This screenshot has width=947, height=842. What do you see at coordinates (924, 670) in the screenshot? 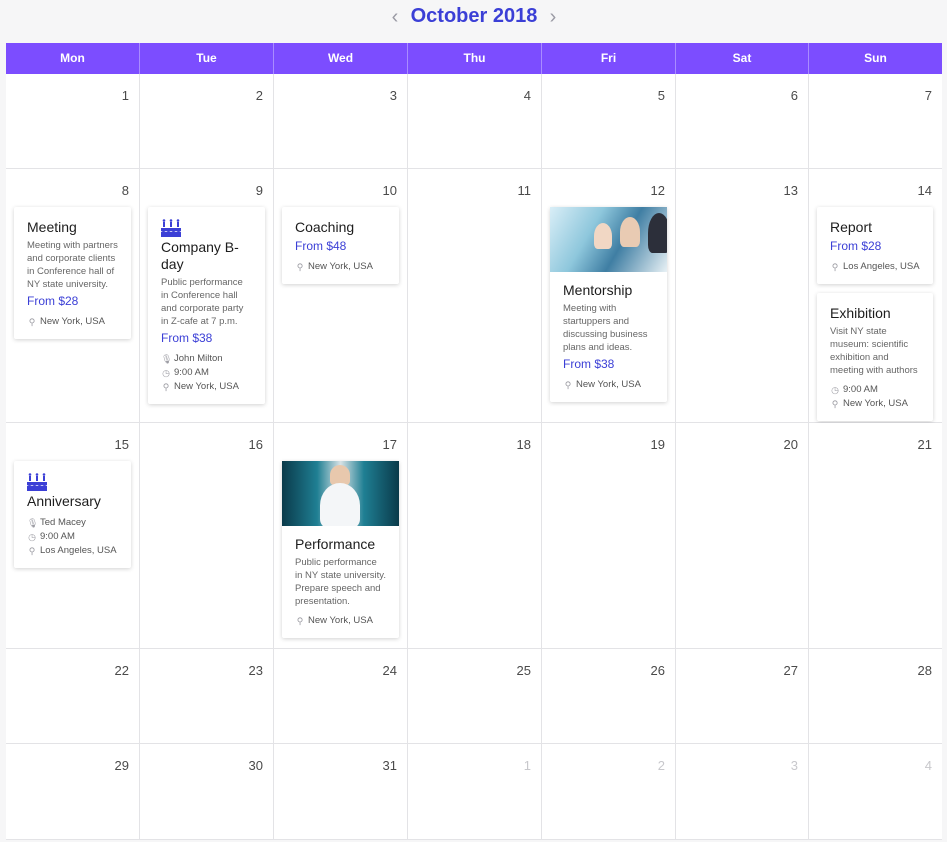
I see `day-number: 28` at bounding box center [924, 670].